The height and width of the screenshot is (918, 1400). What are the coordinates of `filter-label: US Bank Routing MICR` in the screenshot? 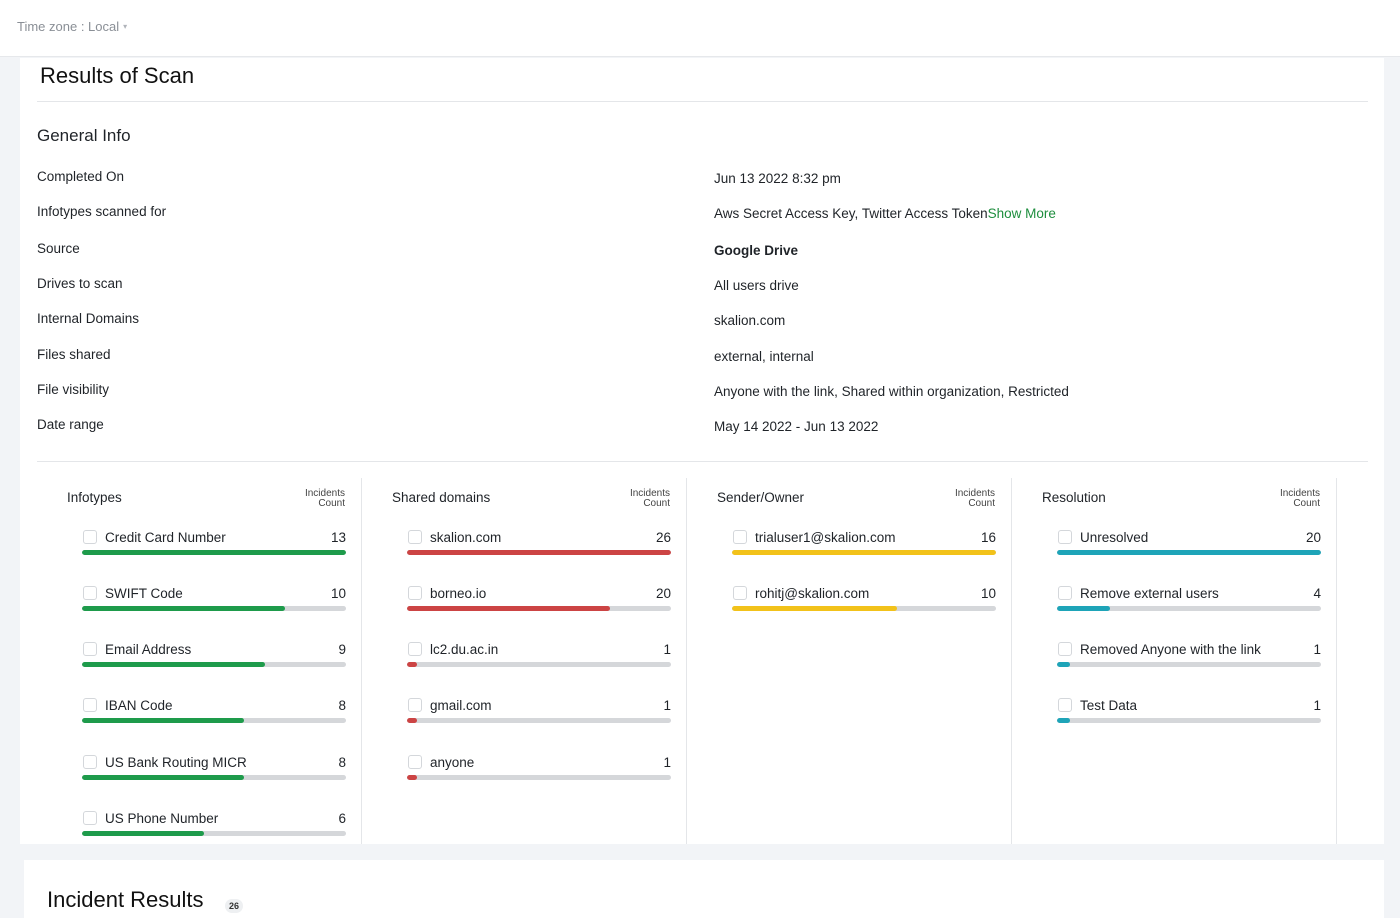 It's located at (176, 762).